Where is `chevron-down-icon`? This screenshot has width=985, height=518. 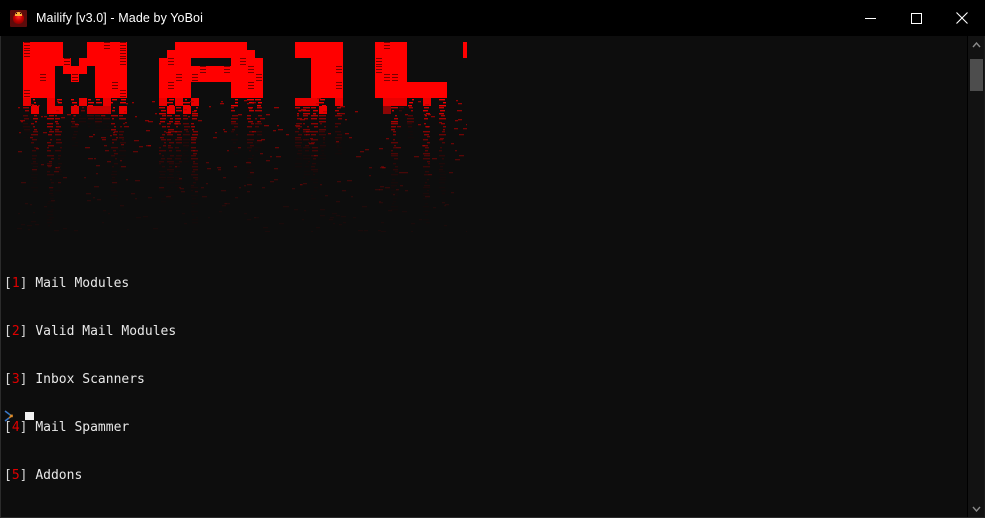 chevron-down-icon is located at coordinates (976, 509).